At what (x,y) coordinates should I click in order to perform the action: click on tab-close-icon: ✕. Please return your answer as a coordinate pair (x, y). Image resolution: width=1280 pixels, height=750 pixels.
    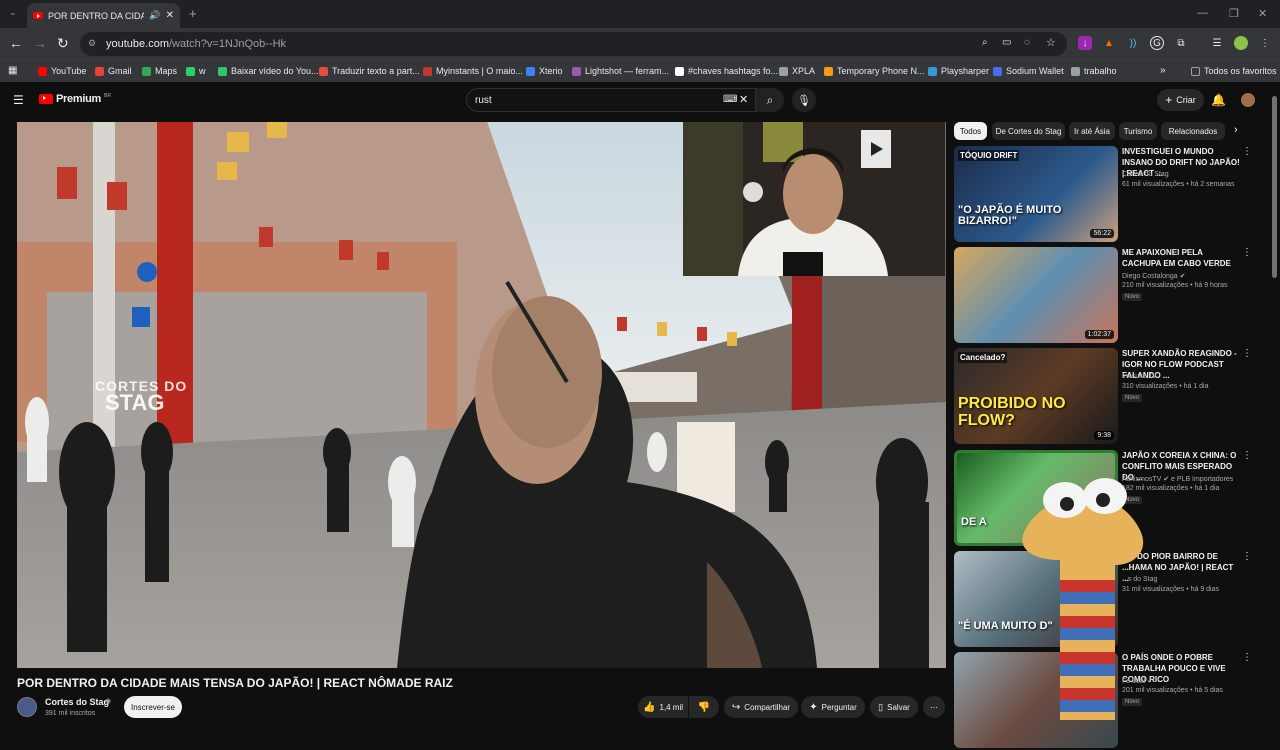
    Looking at the image, I should click on (170, 15).